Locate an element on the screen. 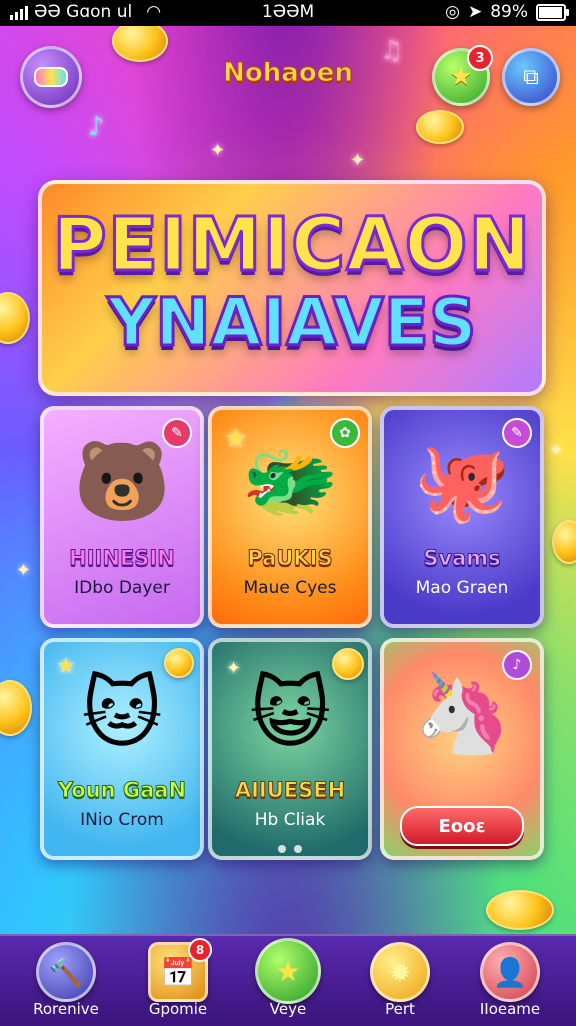  battery-percent: 89% is located at coordinates (509, 12).